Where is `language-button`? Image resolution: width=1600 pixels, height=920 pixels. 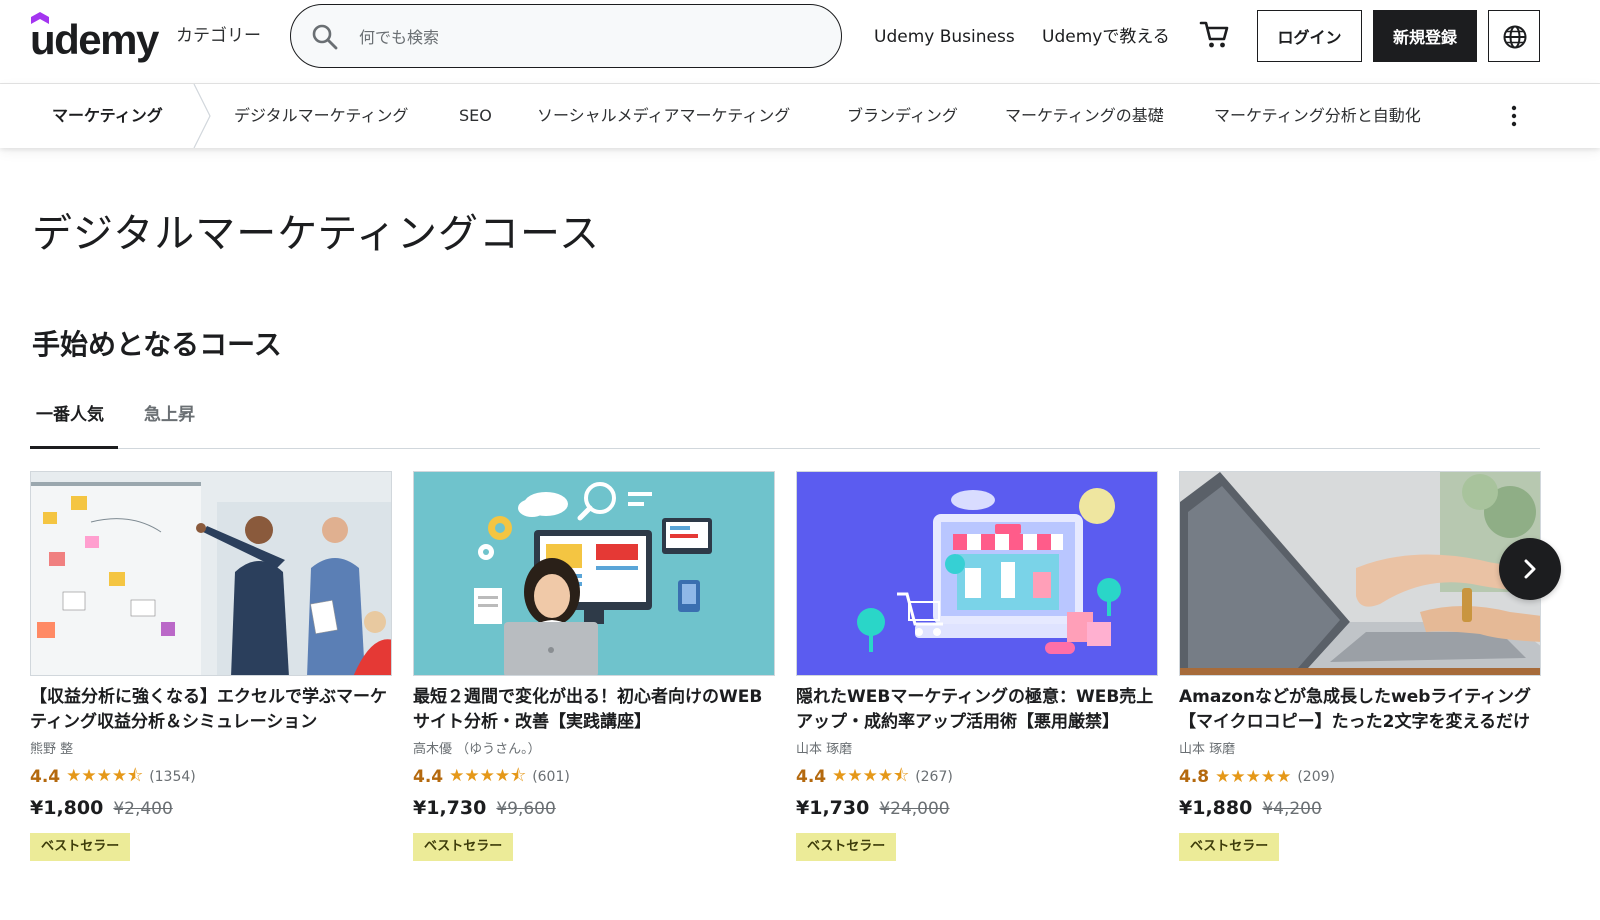
language-button is located at coordinates (1514, 36).